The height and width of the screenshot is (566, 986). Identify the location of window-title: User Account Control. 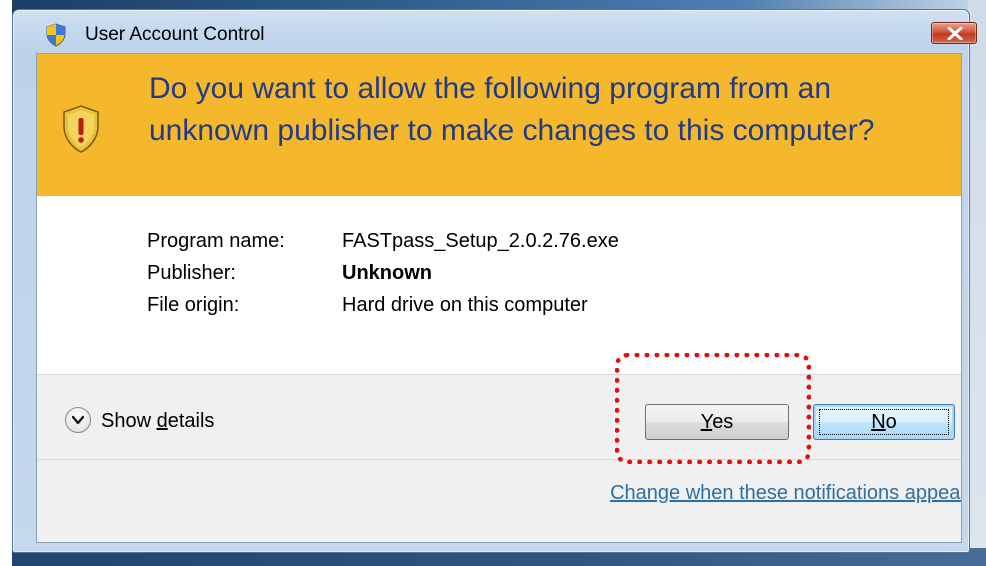
(175, 34).